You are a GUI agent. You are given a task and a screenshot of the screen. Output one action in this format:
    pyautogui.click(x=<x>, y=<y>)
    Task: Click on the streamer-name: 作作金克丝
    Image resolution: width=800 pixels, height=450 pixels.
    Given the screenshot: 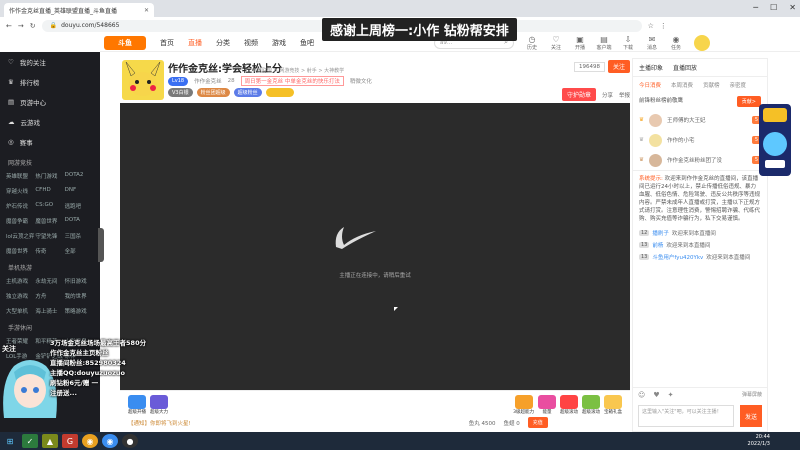 What is the action you would take?
    pyautogui.click(x=208, y=81)
    